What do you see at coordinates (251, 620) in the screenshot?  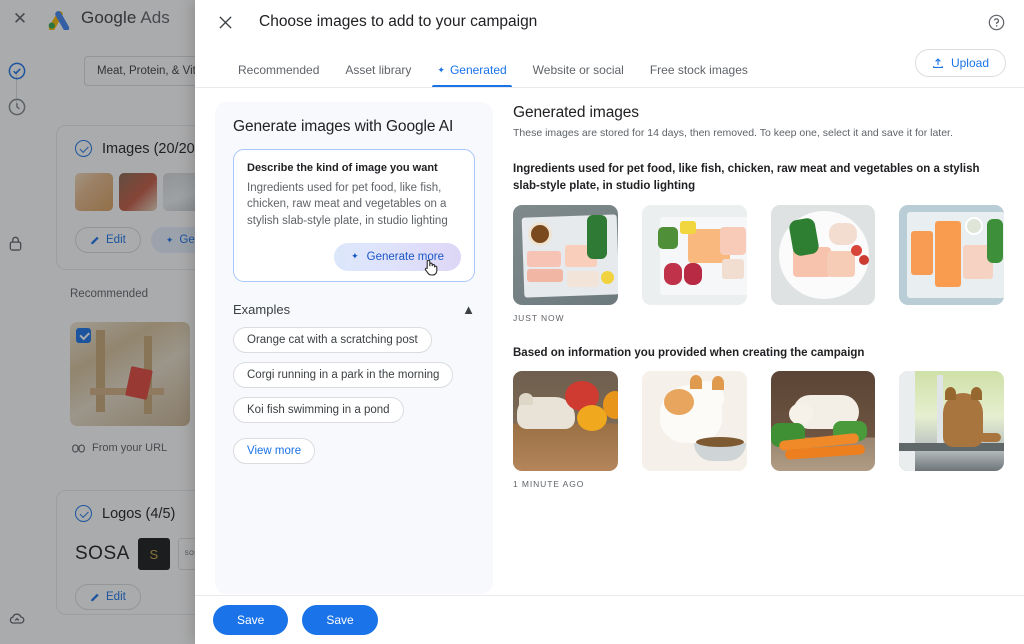 I see `save-button-primary: Save` at bounding box center [251, 620].